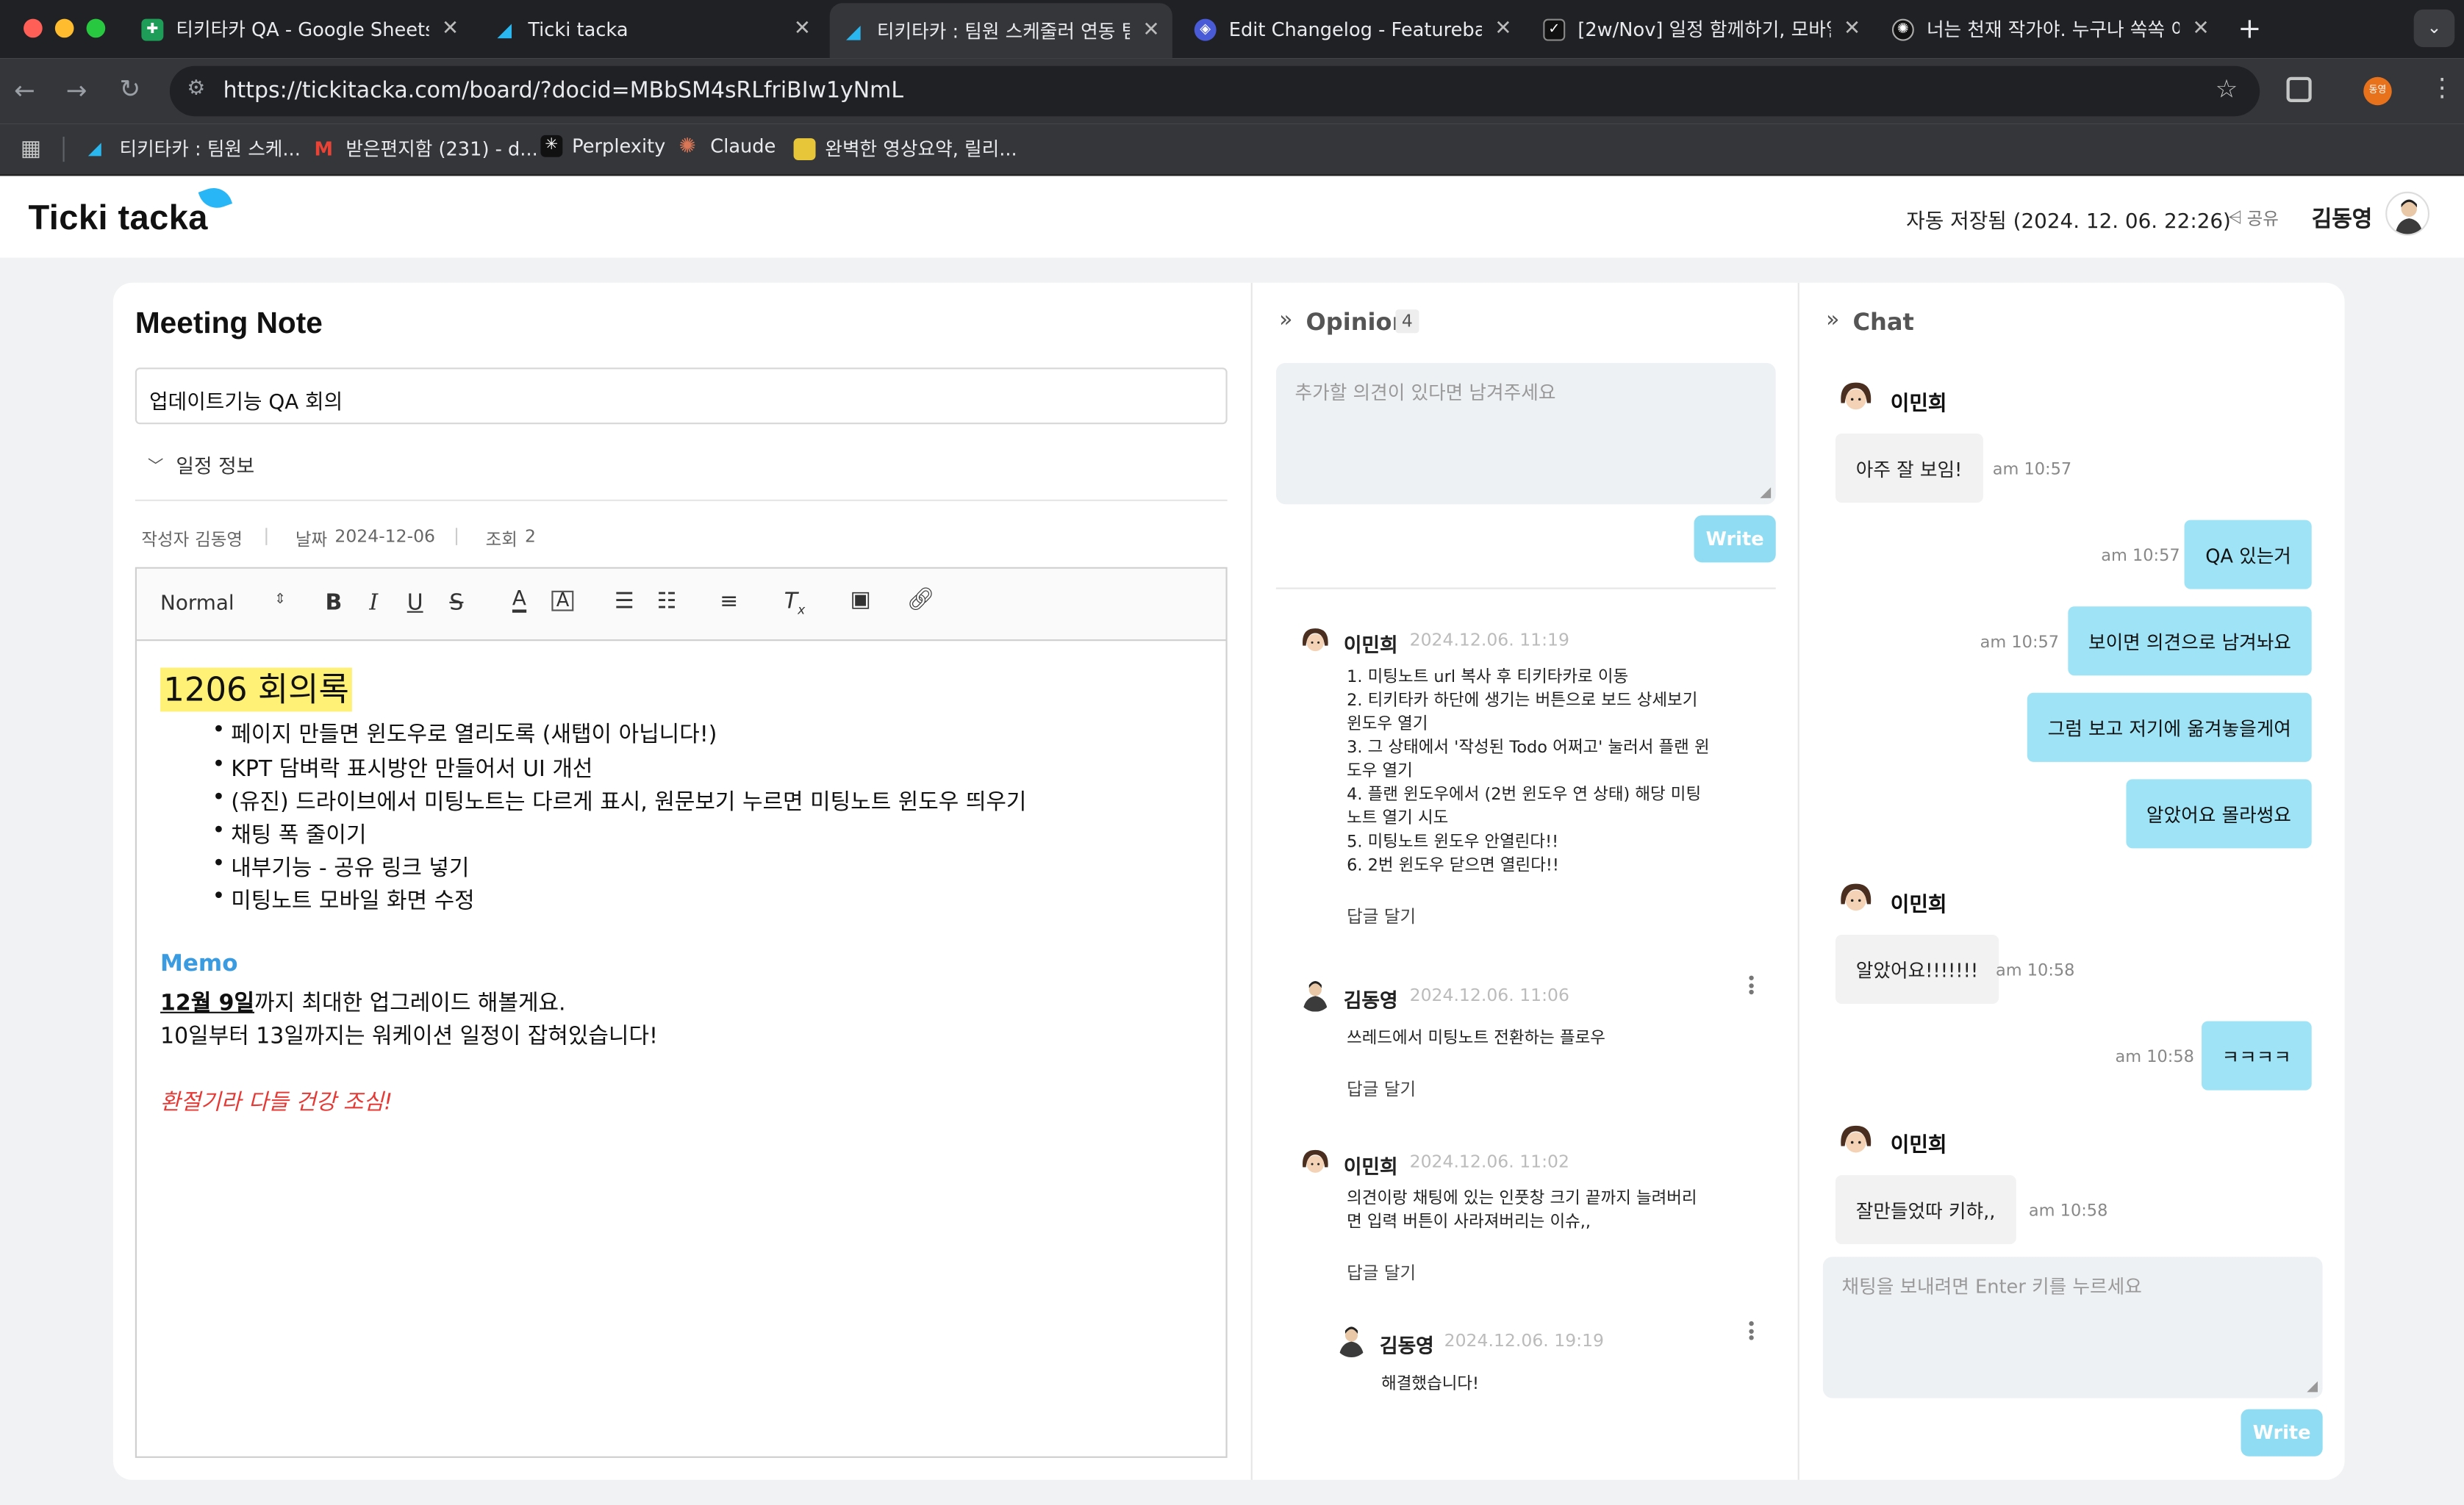 This screenshot has height=1505, width=2464. What do you see at coordinates (456, 603) in the screenshot?
I see `strike-icon: S` at bounding box center [456, 603].